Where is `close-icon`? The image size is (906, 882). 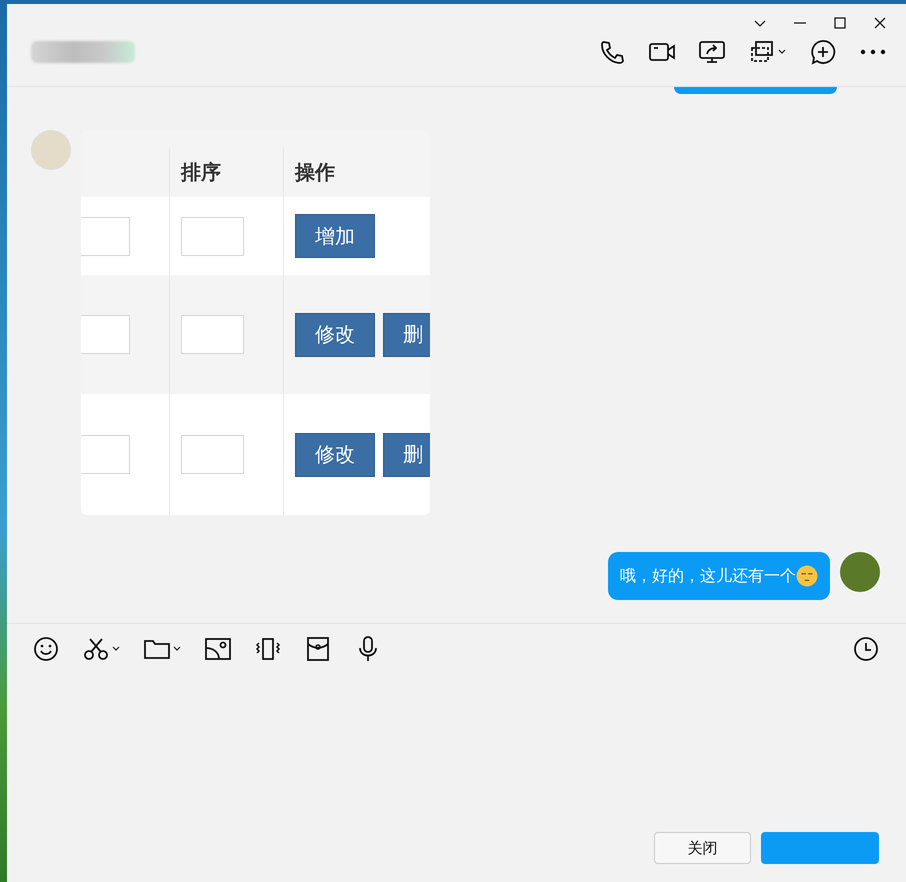 close-icon is located at coordinates (880, 23).